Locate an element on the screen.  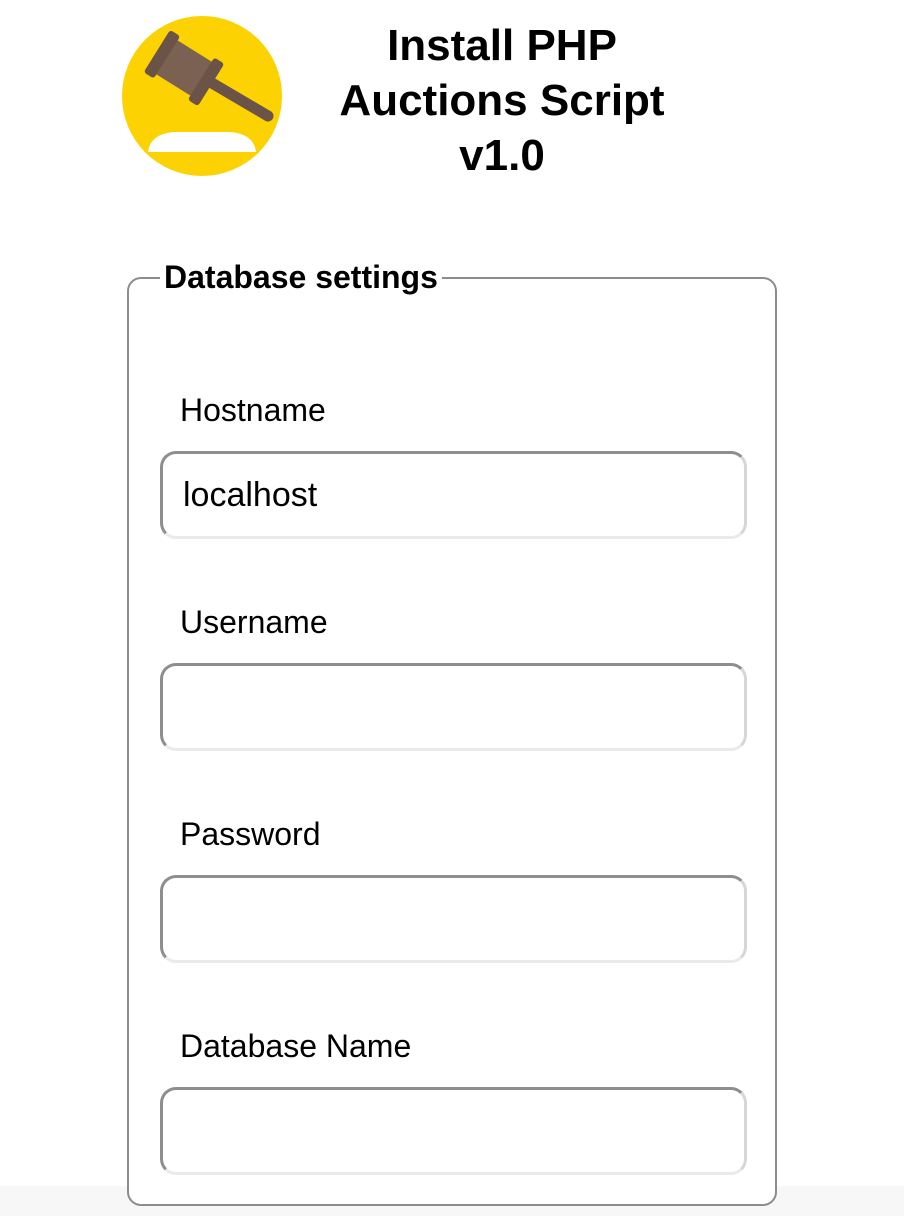
password-input is located at coordinates (453, 919).